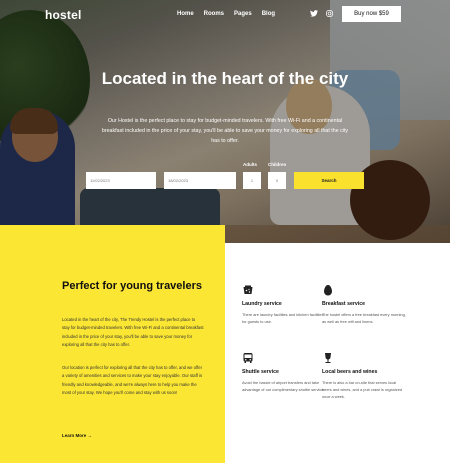  I want to click on navbar: hostel Home Rooms Pages Blog Buy now $59, so click(225, 15).